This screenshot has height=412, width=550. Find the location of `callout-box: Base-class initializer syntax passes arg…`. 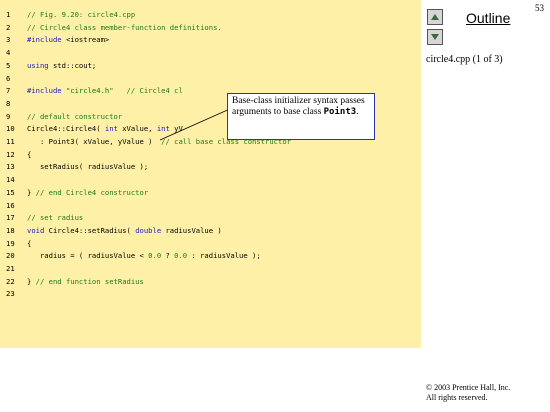

callout-box: Base-class initializer syntax passes arg… is located at coordinates (301, 116).